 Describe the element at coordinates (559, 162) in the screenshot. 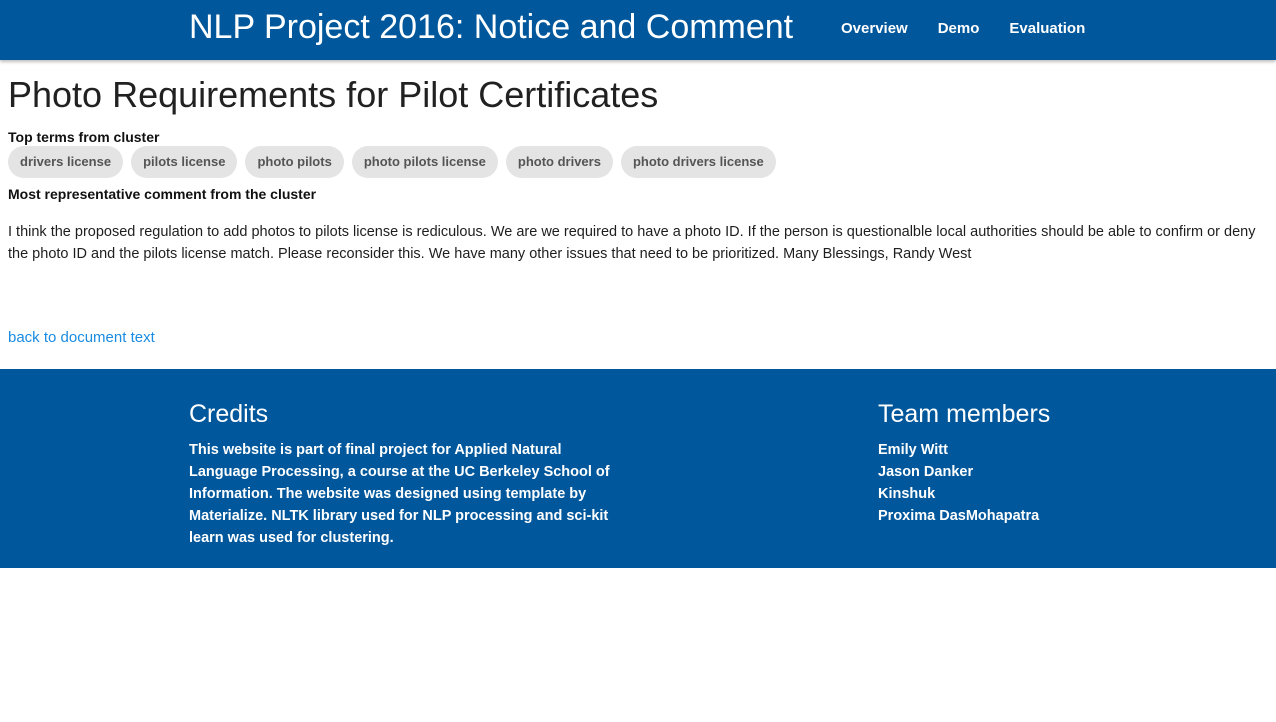

I see `term-chip: photo drivers` at that location.